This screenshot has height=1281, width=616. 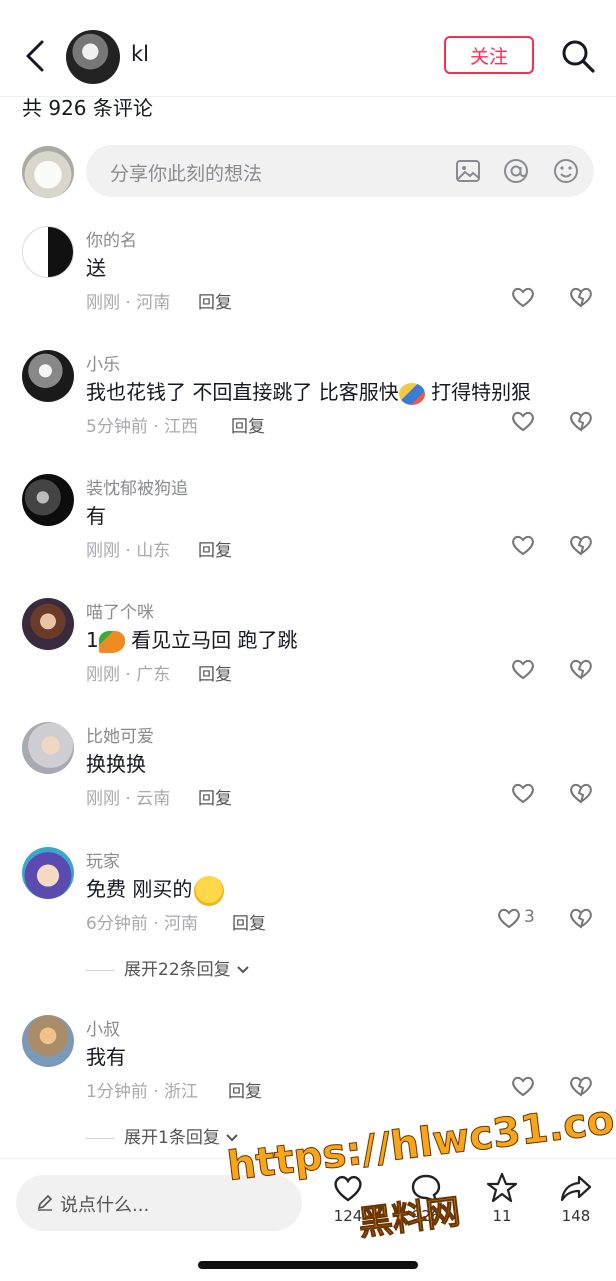 I want to click on comment-text: 换换换, so click(x=116, y=764).